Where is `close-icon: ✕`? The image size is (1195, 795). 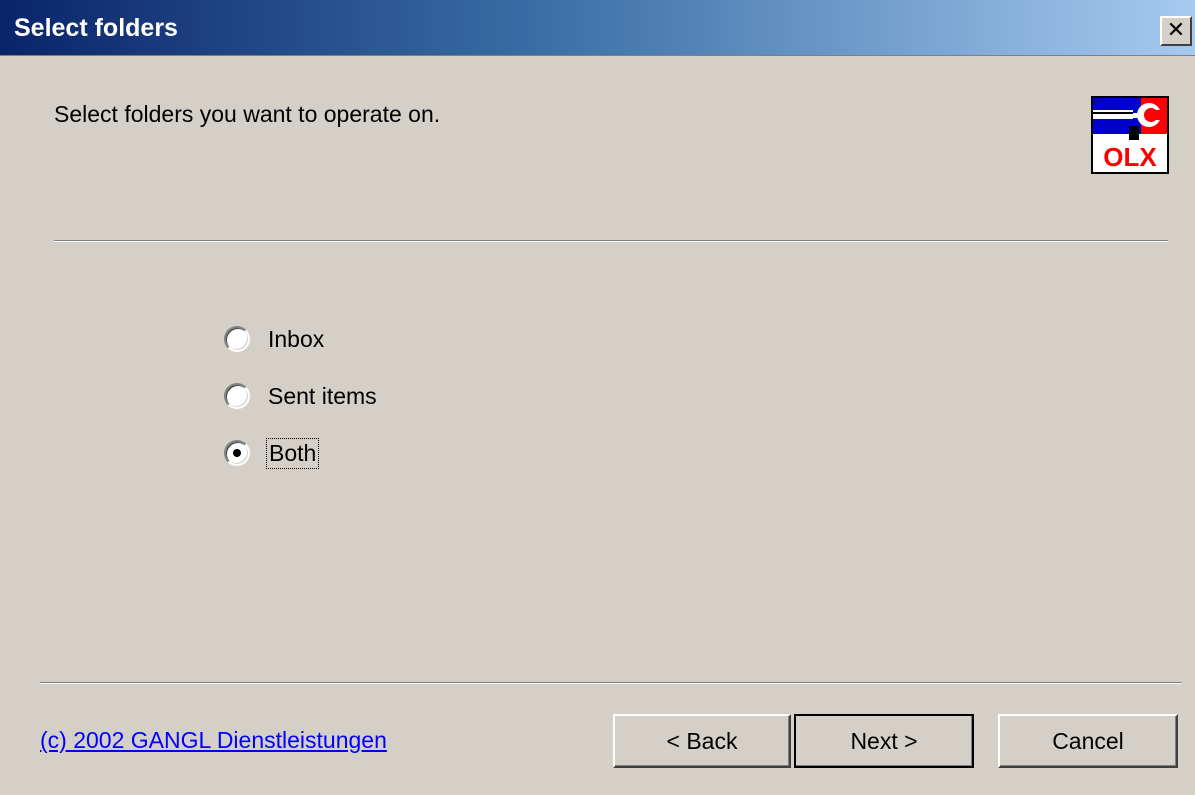
close-icon: ✕ is located at coordinates (1176, 30).